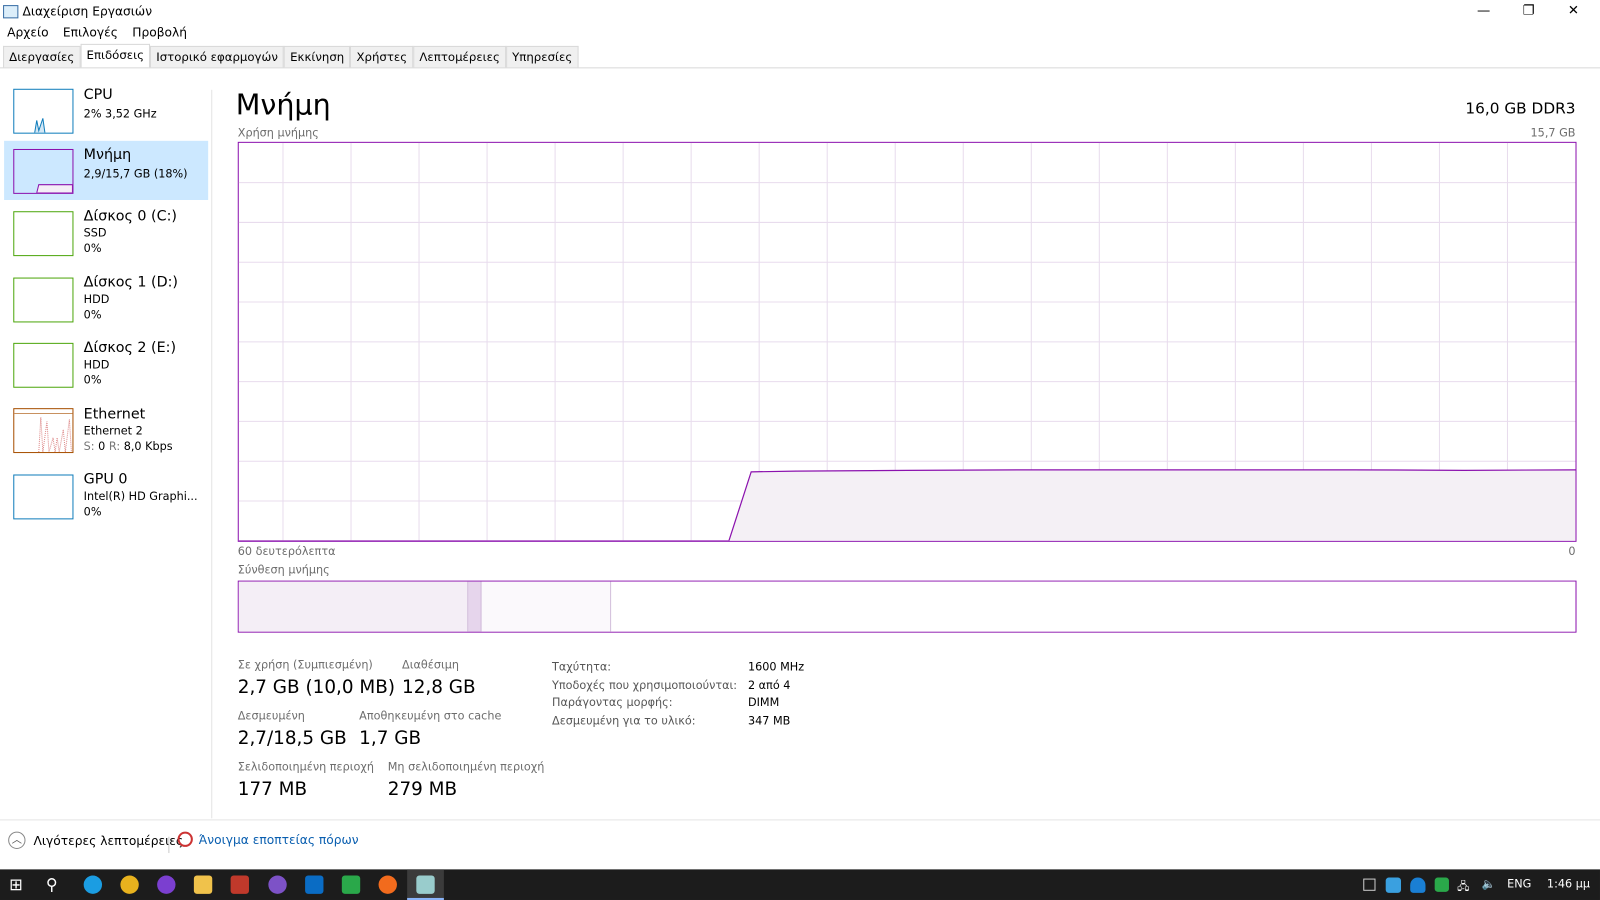 The width and height of the screenshot is (1600, 900). I want to click on item-name: Δίσκος 2 (E:), so click(130, 348).